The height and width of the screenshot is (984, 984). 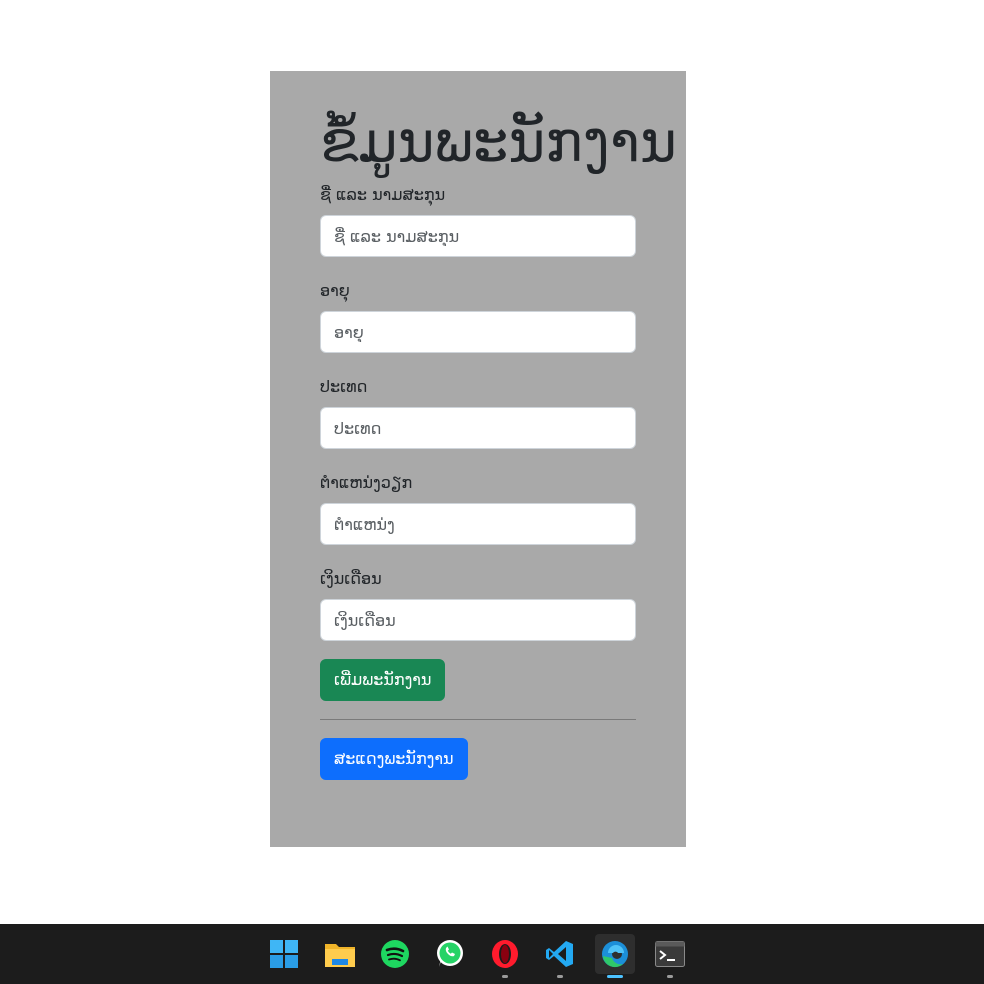 I want to click on show-employees-button: ສະແດງພະນັກງານ, so click(x=394, y=759).